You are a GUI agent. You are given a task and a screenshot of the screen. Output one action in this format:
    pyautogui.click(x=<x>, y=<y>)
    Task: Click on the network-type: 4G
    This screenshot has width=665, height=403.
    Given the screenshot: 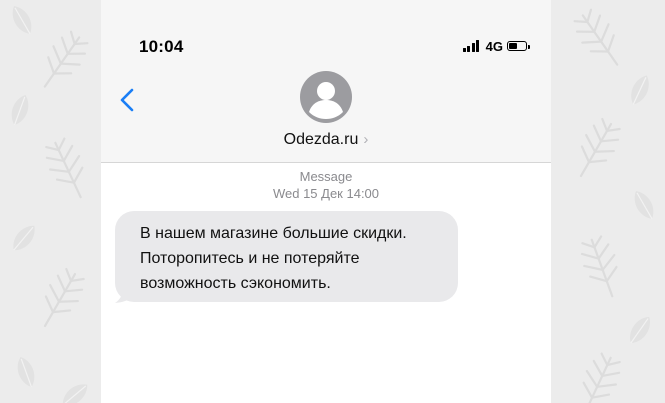 What is the action you would take?
    pyautogui.click(x=494, y=46)
    